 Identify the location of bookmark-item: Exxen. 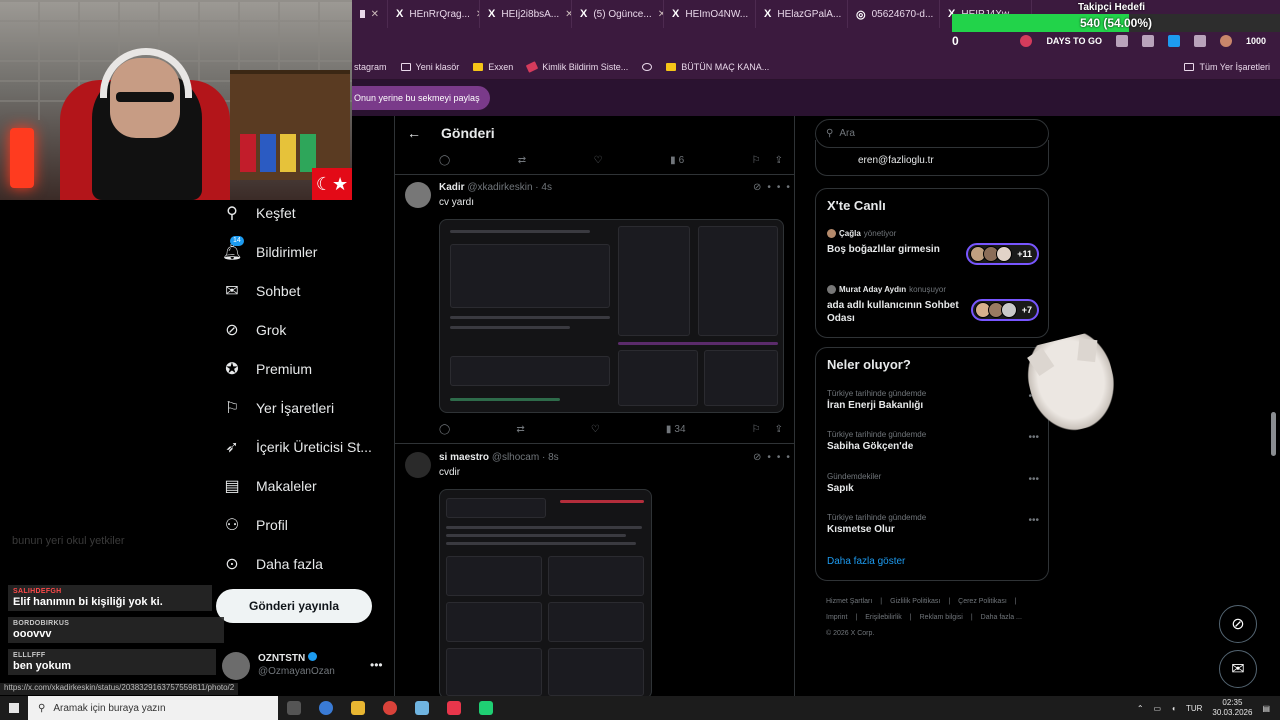
(493, 67).